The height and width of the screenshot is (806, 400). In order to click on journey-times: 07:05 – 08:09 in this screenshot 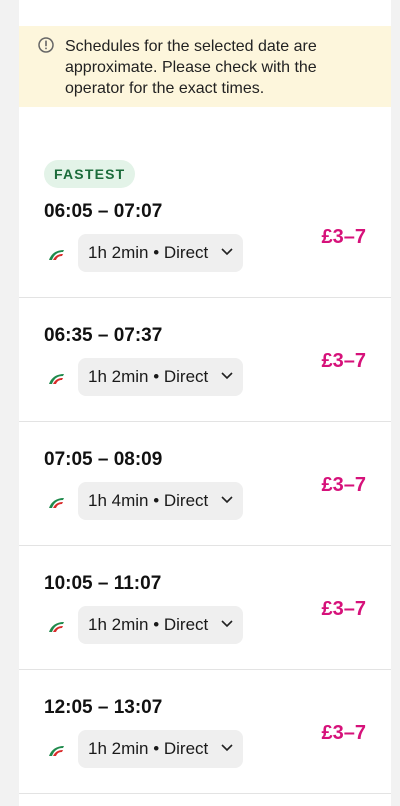, I will do `click(103, 459)`.